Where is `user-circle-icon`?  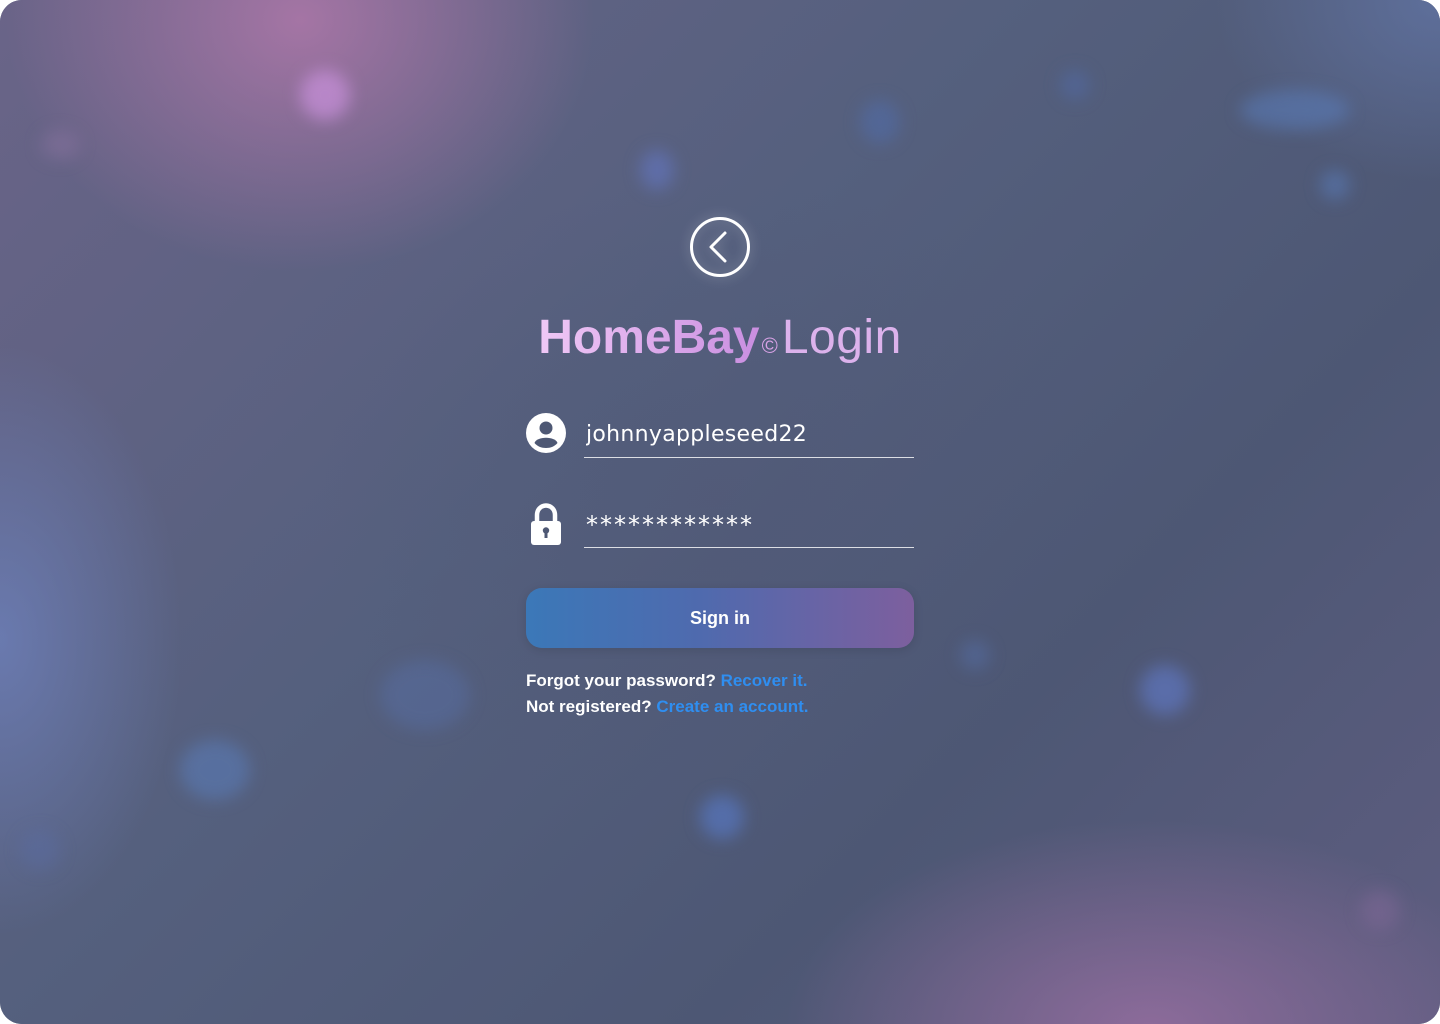
user-circle-icon is located at coordinates (546, 433).